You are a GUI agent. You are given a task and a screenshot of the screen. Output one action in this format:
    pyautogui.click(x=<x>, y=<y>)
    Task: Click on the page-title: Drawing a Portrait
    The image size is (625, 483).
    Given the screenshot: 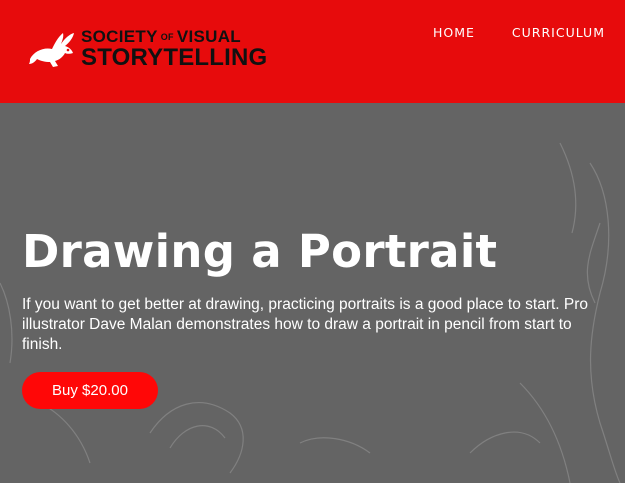 What is the action you would take?
    pyautogui.click(x=260, y=251)
    